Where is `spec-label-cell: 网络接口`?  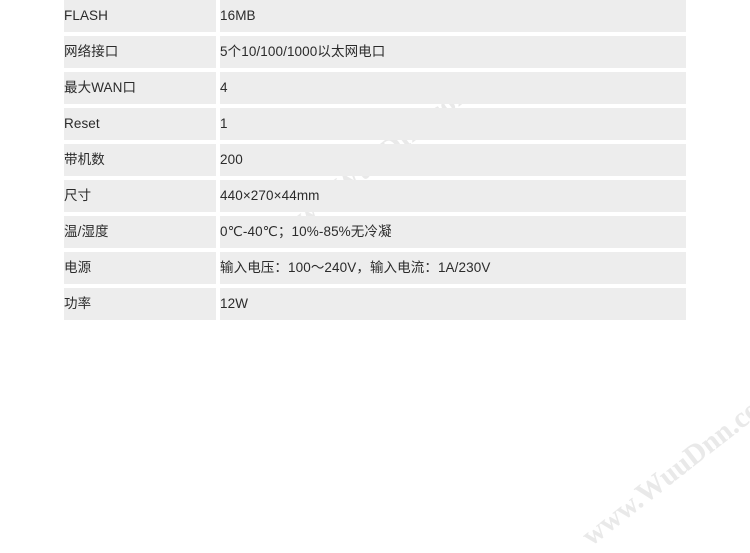
spec-label-cell: 网络接口 is located at coordinates (142, 52).